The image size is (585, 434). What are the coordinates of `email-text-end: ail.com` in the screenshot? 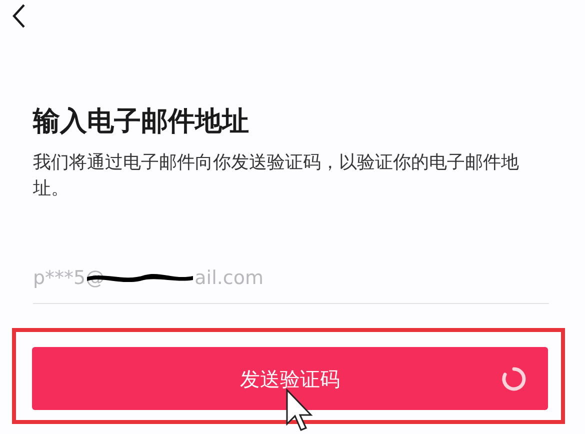 It's located at (229, 279).